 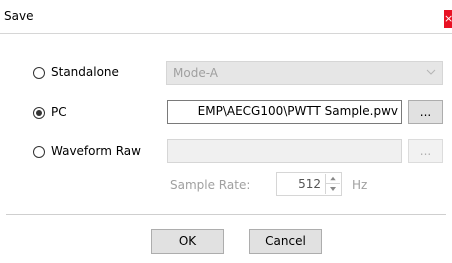 What do you see at coordinates (39, 113) in the screenshot?
I see `pc-radio` at bounding box center [39, 113].